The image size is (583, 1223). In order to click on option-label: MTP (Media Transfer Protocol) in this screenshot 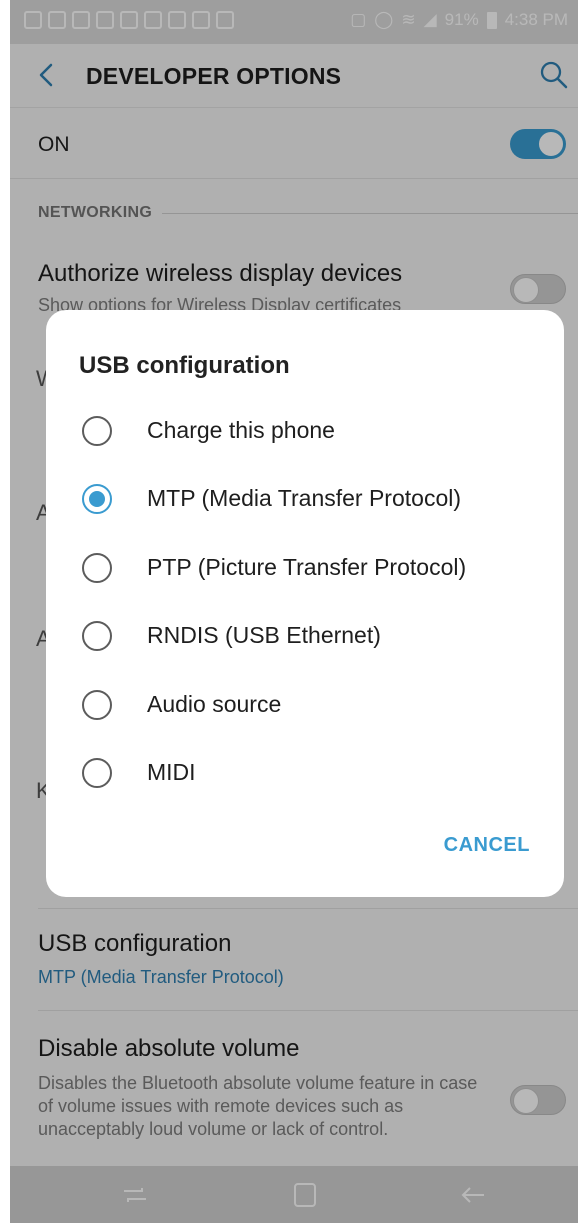, I will do `click(304, 498)`.